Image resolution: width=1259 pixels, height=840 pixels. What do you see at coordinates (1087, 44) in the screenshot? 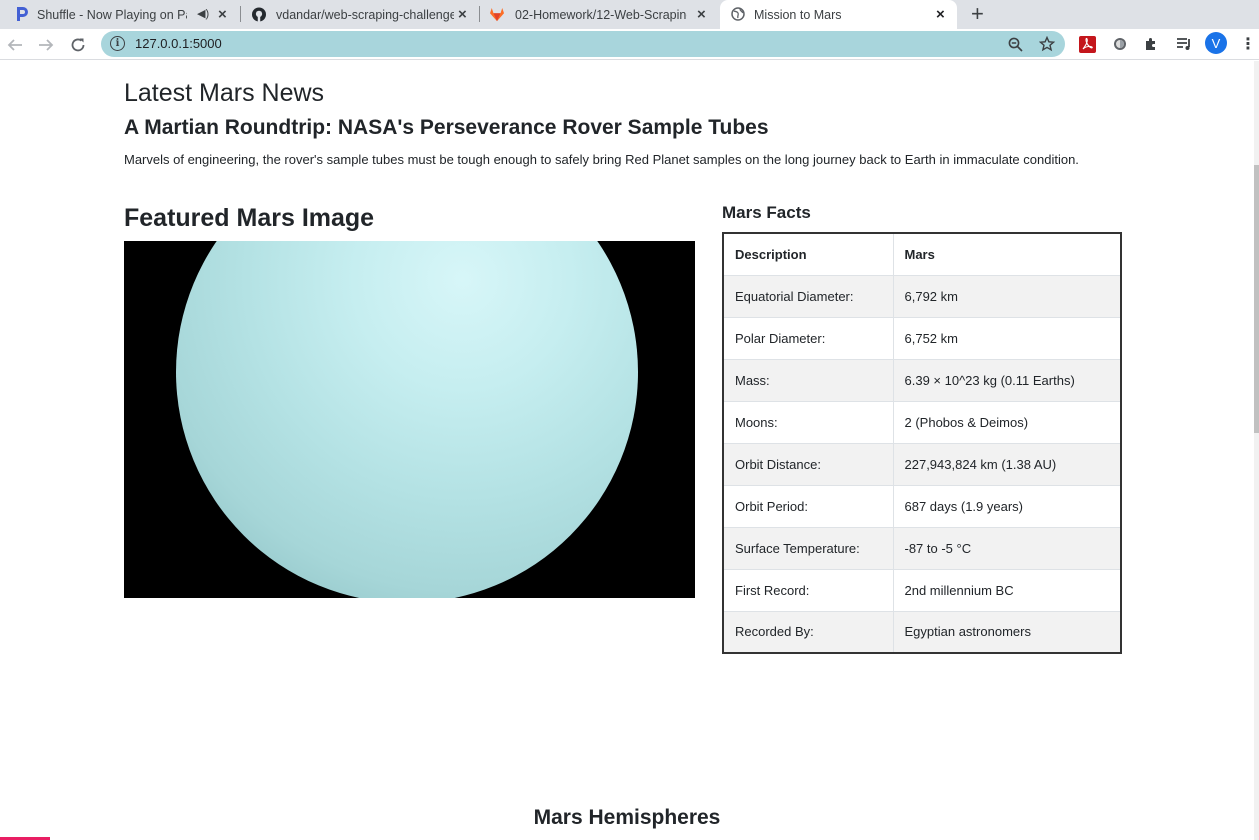
I see `pdf-extension-icon` at bounding box center [1087, 44].